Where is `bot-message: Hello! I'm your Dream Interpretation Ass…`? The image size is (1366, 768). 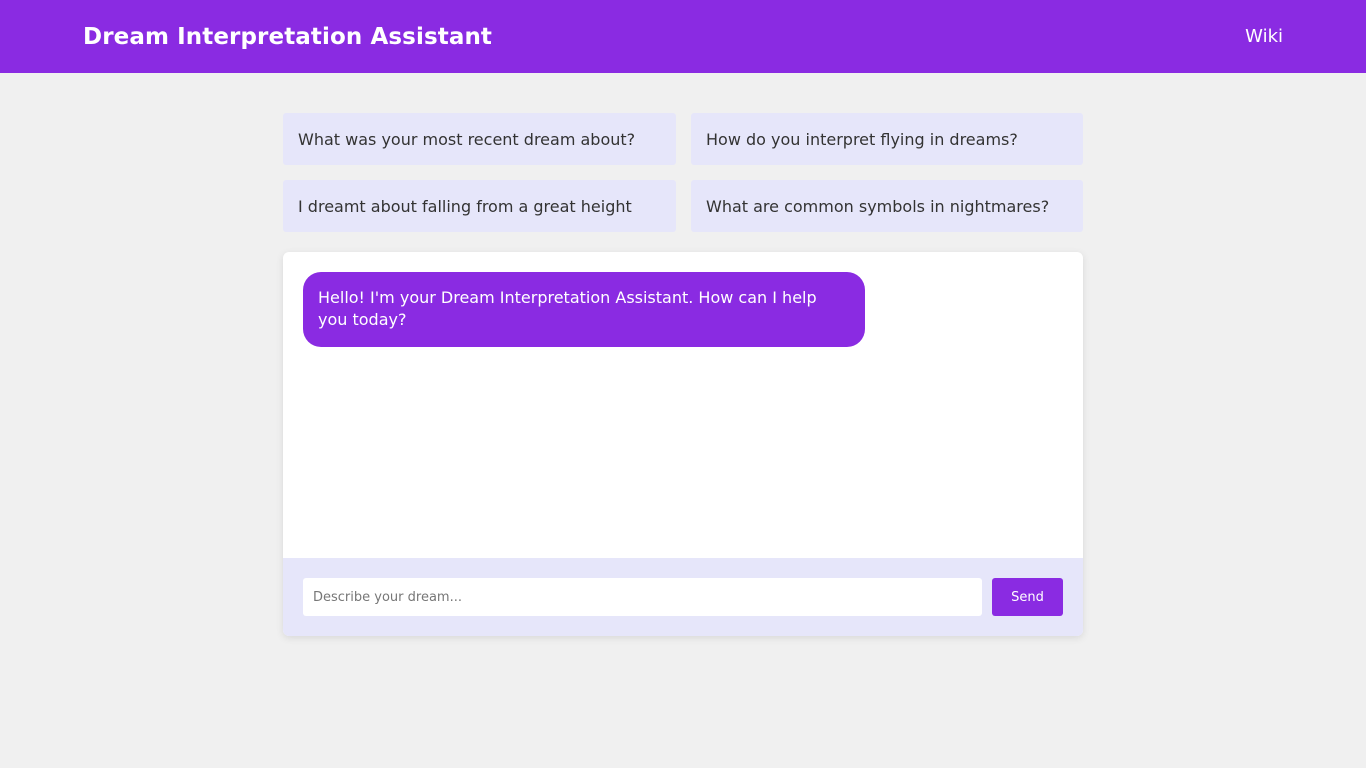
bot-message: Hello! I'm your Dream Interpretation Ass… is located at coordinates (584, 309).